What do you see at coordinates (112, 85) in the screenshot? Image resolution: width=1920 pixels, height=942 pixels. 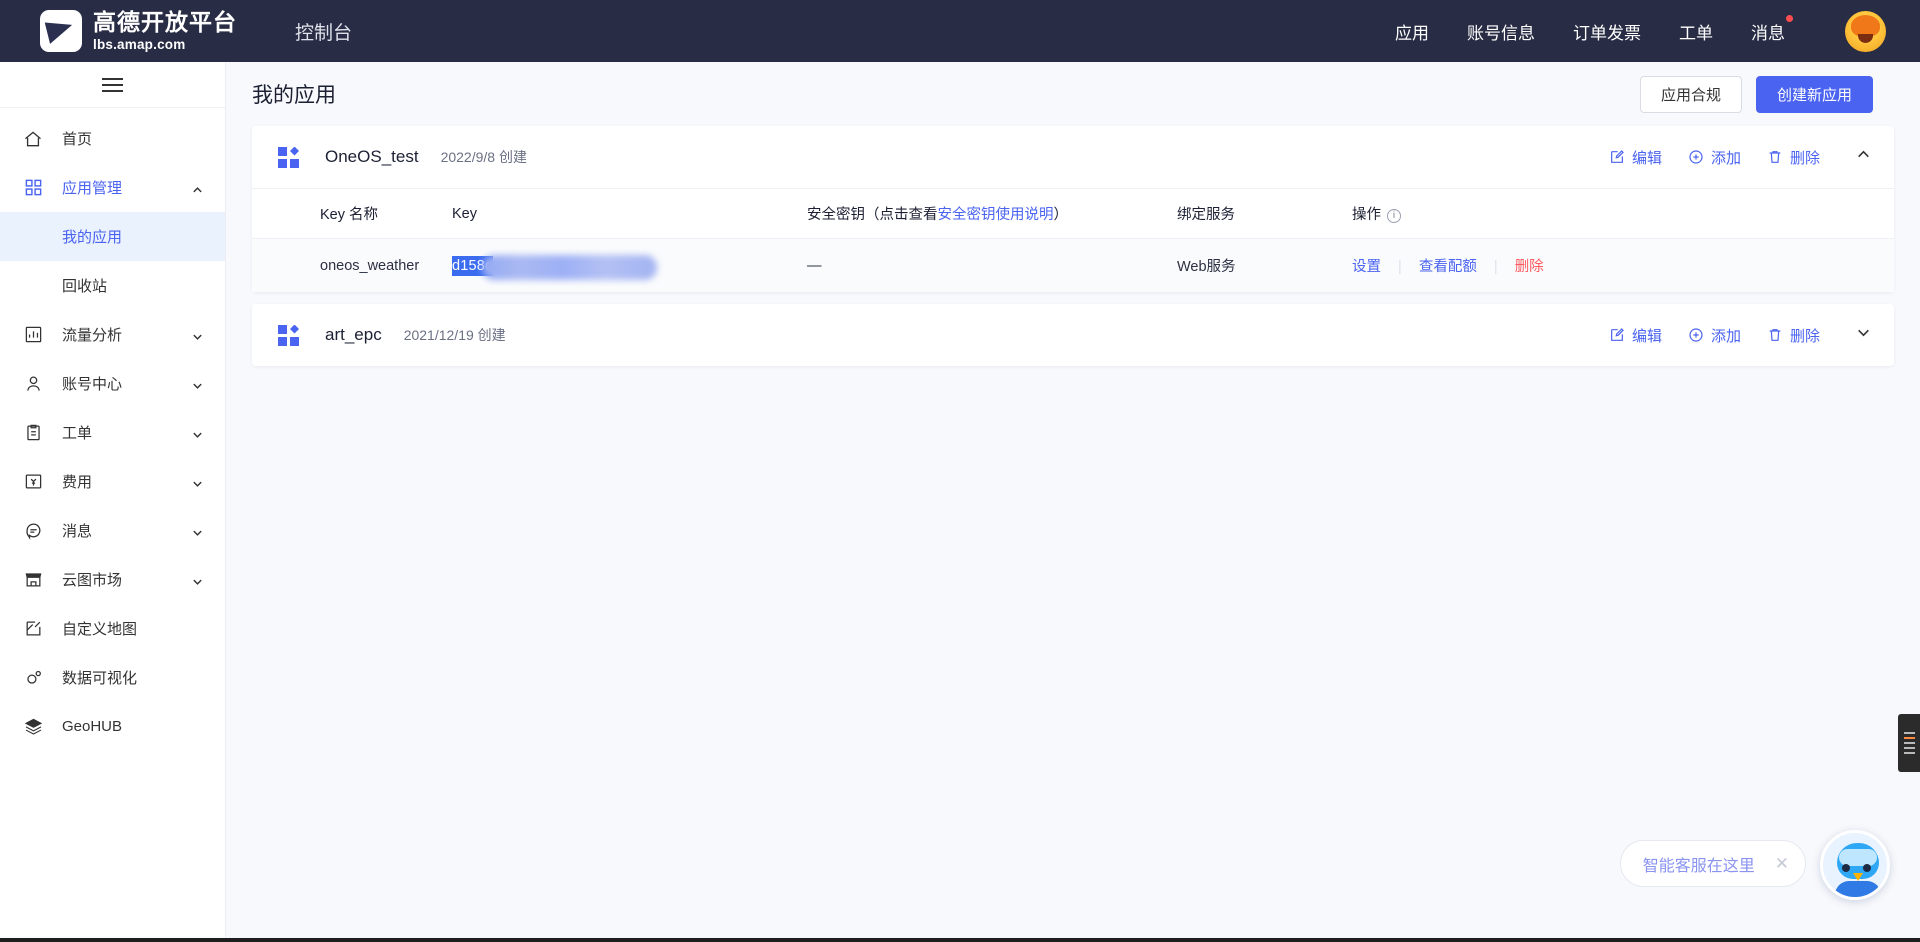 I see `sidebar-collapse-toggle` at bounding box center [112, 85].